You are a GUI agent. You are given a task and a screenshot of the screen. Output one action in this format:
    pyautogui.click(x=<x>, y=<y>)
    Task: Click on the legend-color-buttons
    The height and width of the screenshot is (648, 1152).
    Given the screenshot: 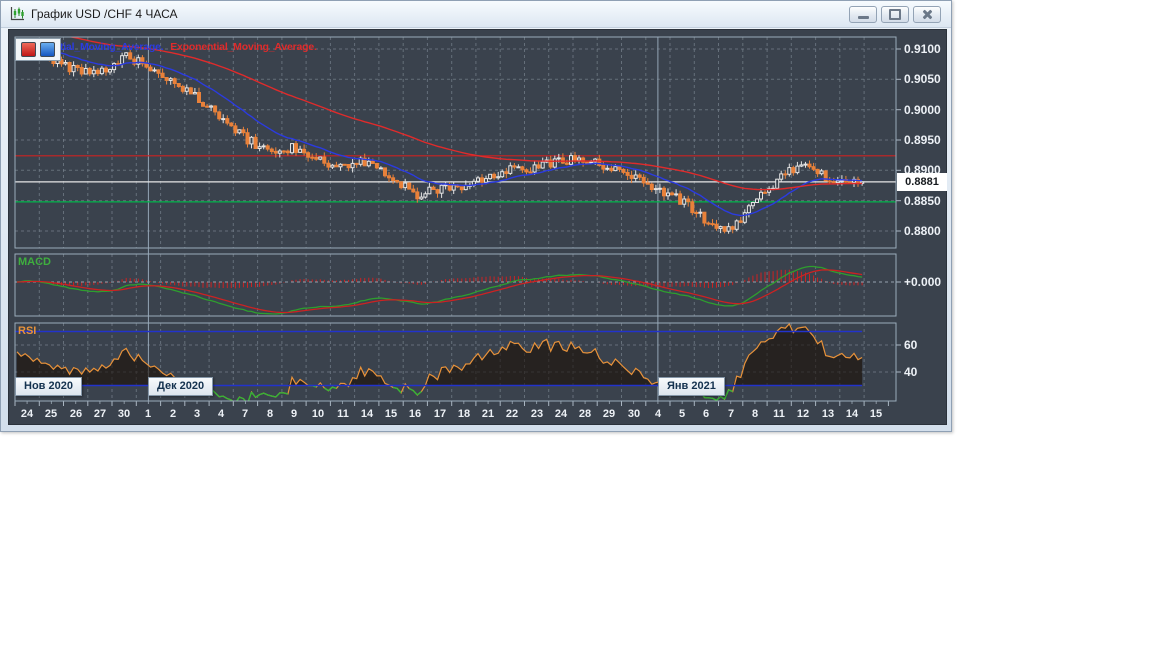 What is the action you would take?
    pyautogui.click(x=38, y=49)
    